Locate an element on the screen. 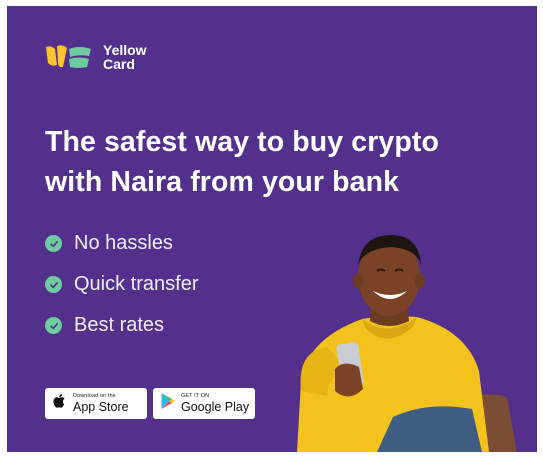 This screenshot has height=458, width=543. hand is located at coordinates (349, 380).